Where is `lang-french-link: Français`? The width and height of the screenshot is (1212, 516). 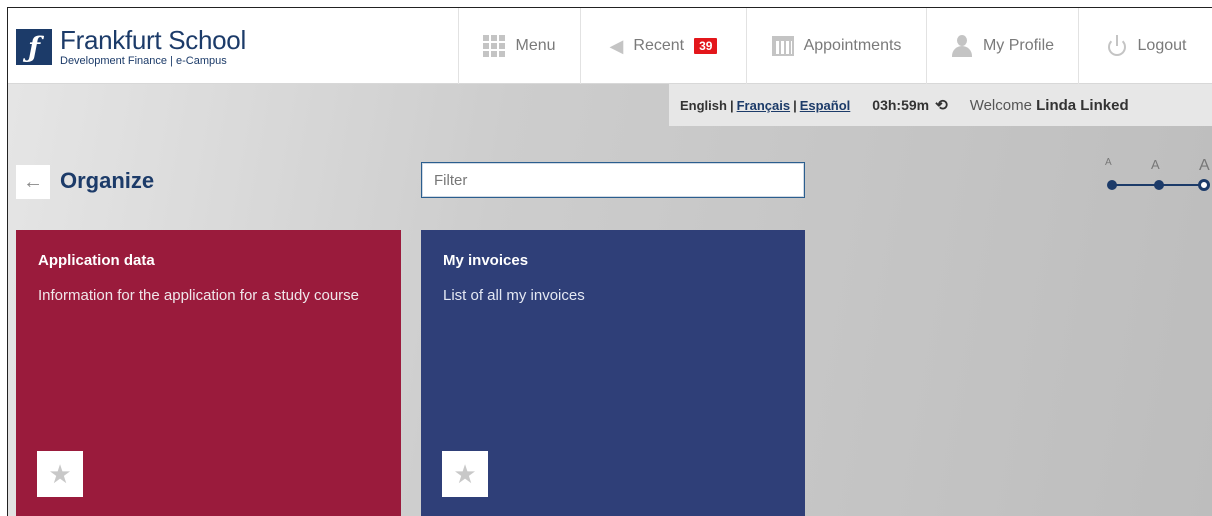
lang-french-link: Français is located at coordinates (763, 105).